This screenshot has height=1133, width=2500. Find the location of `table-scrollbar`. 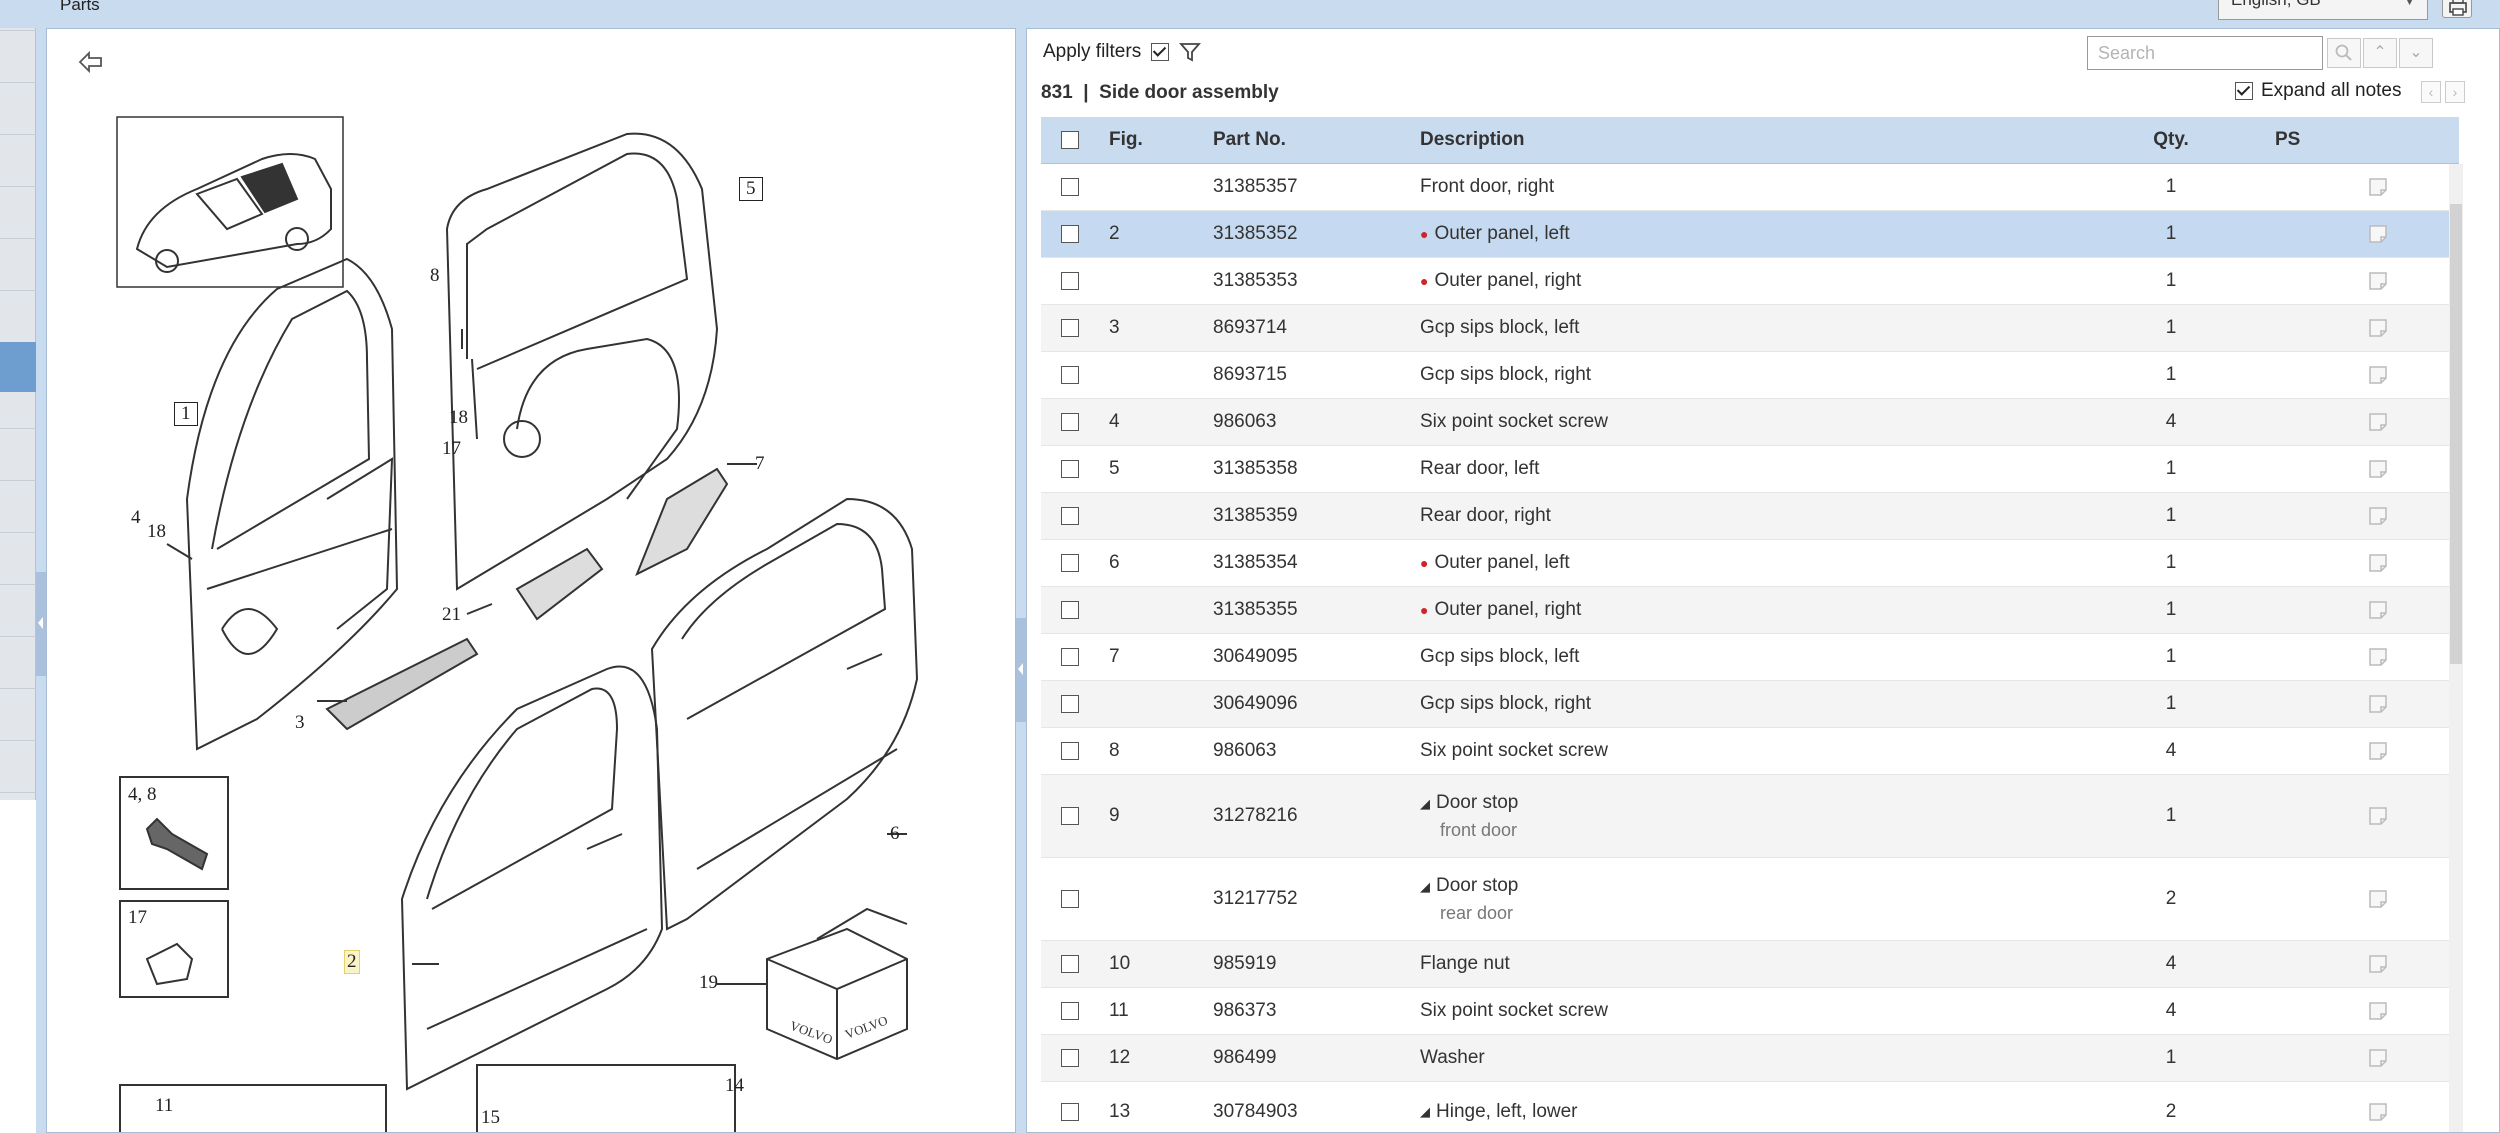

table-scrollbar is located at coordinates (2456, 648).